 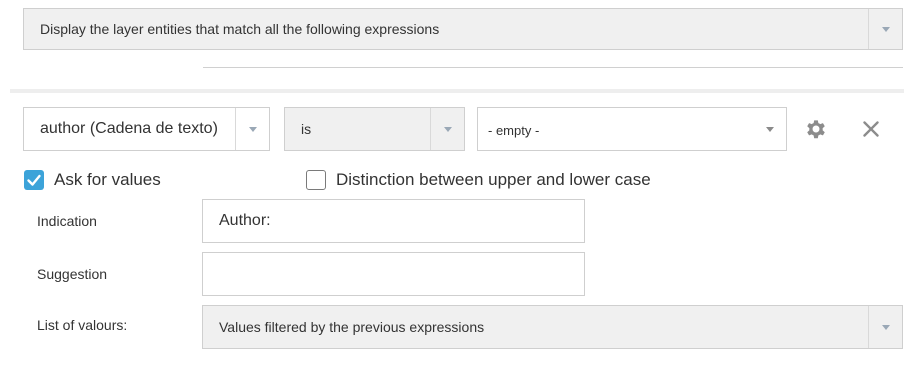 I want to click on section-separator, so click(x=457, y=91).